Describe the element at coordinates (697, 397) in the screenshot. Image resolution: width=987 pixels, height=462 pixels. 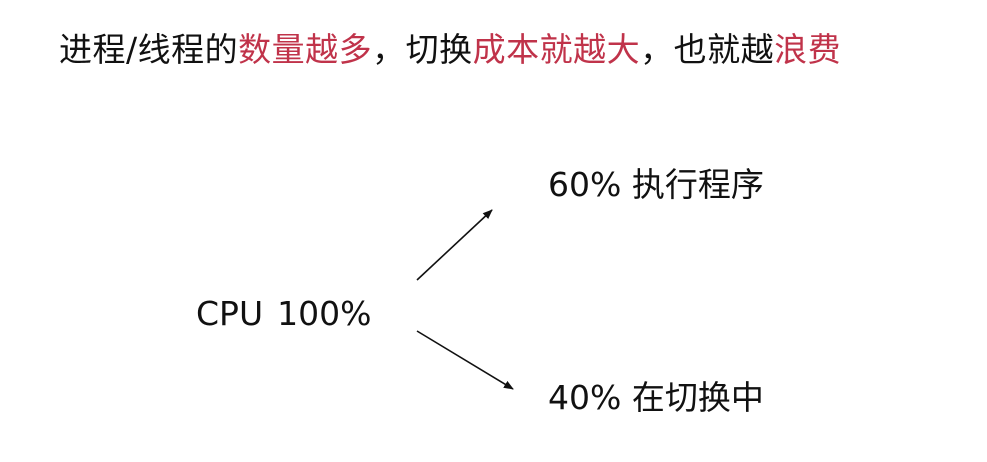
I see `switching-label: 在切换中` at that location.